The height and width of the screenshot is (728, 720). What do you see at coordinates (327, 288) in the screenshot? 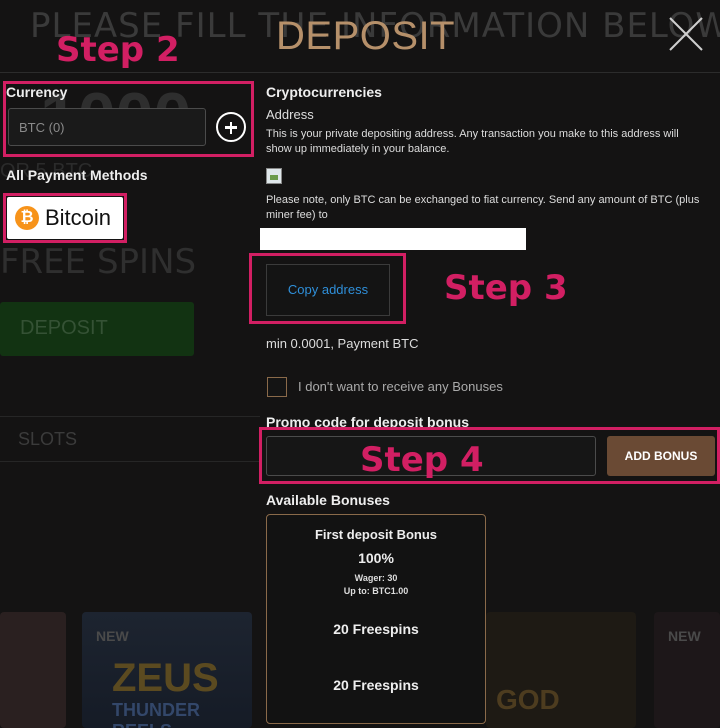
I see `step-3-highlight` at bounding box center [327, 288].